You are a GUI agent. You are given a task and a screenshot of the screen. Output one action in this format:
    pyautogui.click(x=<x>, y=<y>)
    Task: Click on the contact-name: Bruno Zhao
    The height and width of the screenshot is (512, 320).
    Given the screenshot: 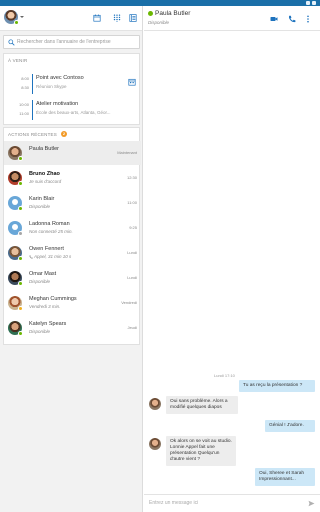 What is the action you would take?
    pyautogui.click(x=44, y=174)
    